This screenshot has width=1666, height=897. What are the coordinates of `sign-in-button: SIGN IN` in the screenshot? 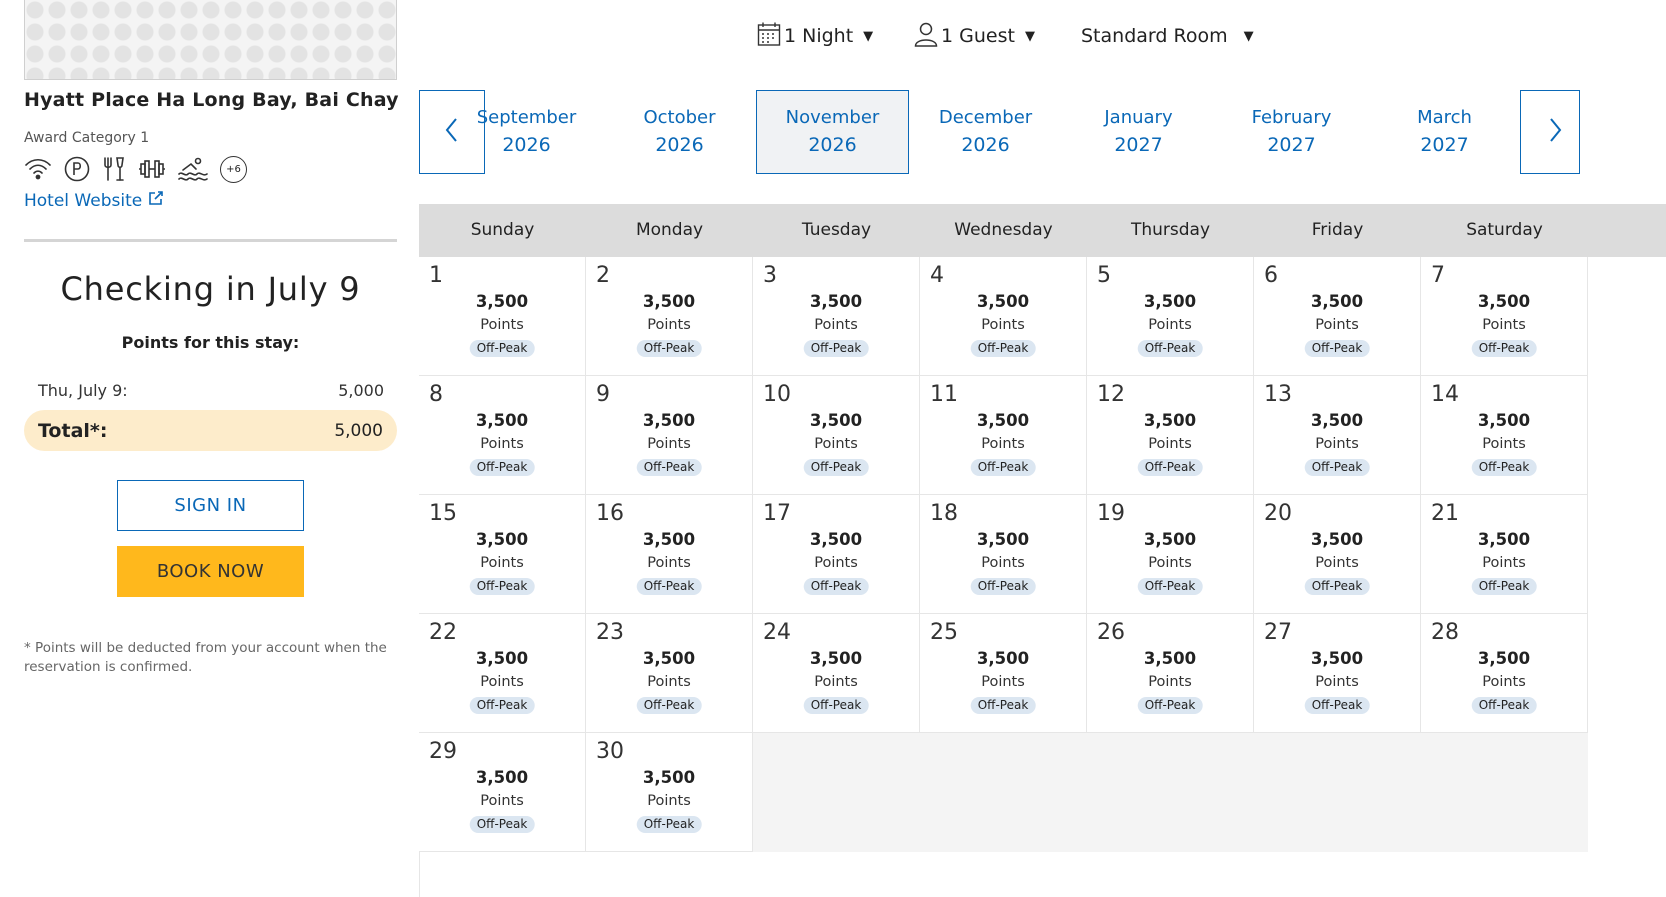 It's located at (210, 505).